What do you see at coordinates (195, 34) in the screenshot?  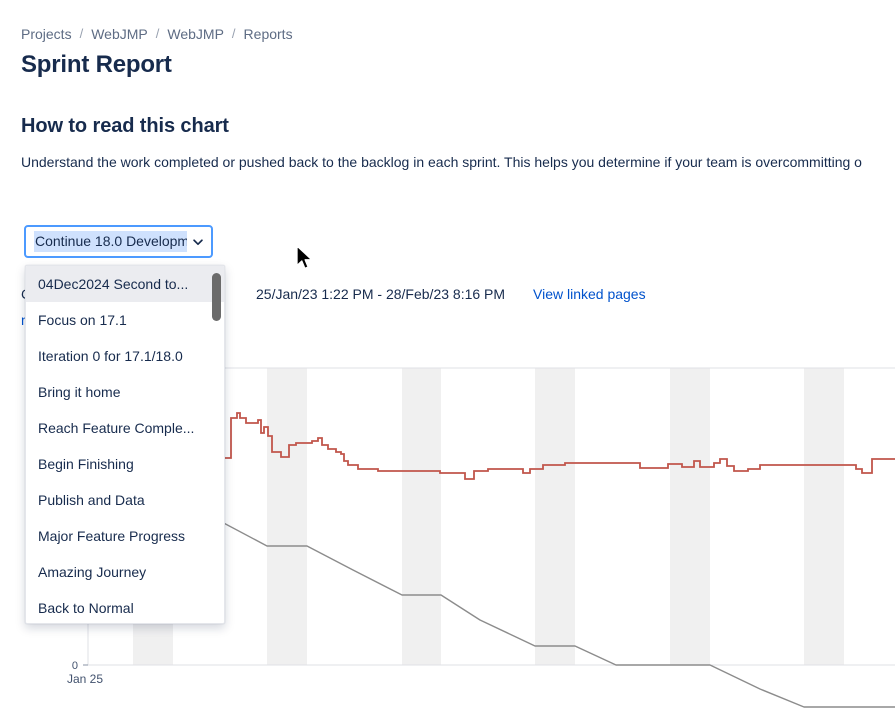 I see `breadcrumb-item-webjmp-2: WebJMP` at bounding box center [195, 34].